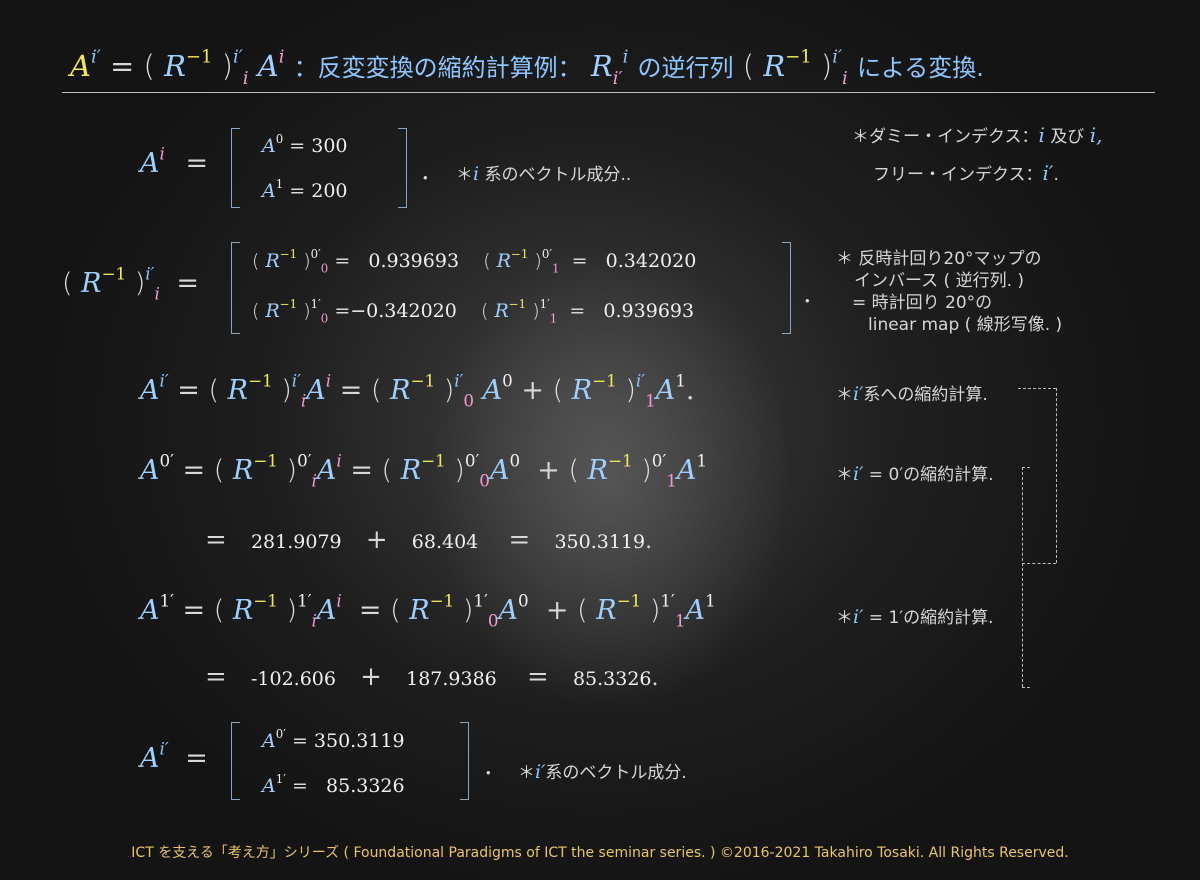  I want to click on matrix-right-bracket, so click(786, 288).